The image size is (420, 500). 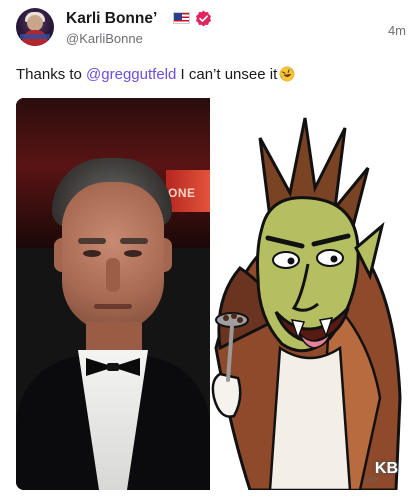 What do you see at coordinates (111, 19) in the screenshot?
I see `display-name: Karli Bonne’` at bounding box center [111, 19].